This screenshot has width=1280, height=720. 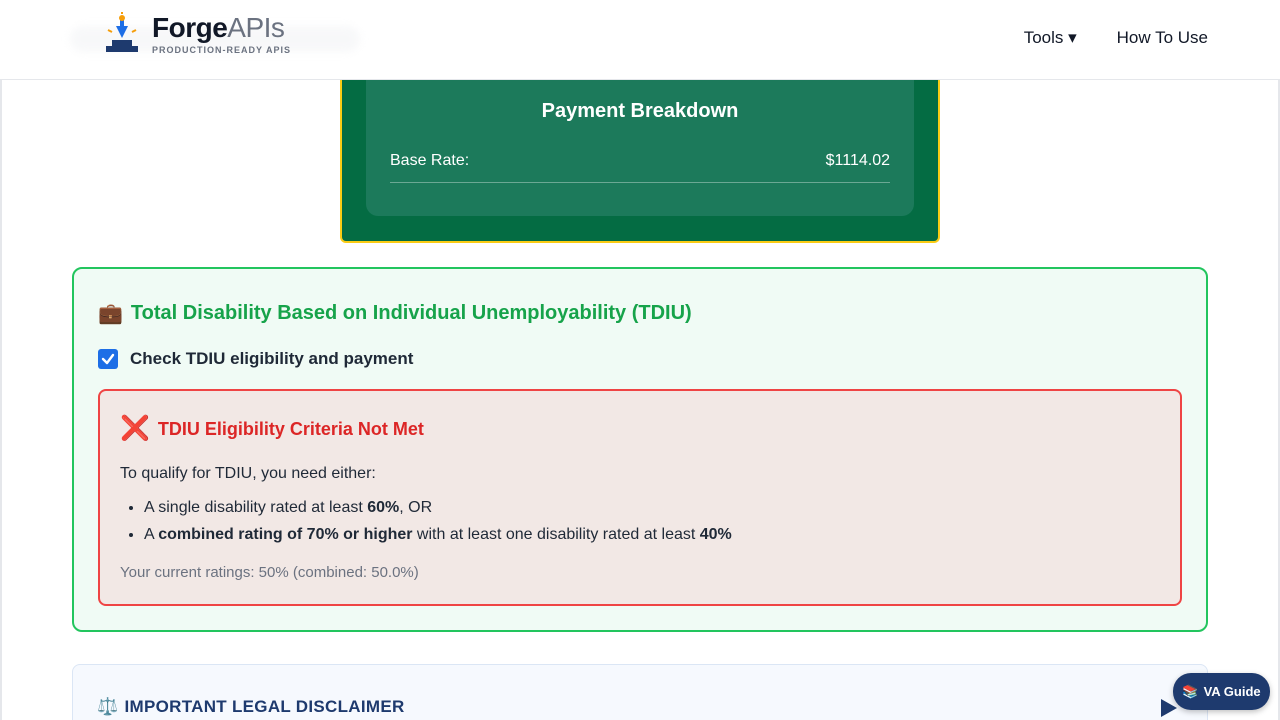 I want to click on tdiu-result-title-text: TDIU Eligibility Criteria Not Met, so click(x=290, y=428).